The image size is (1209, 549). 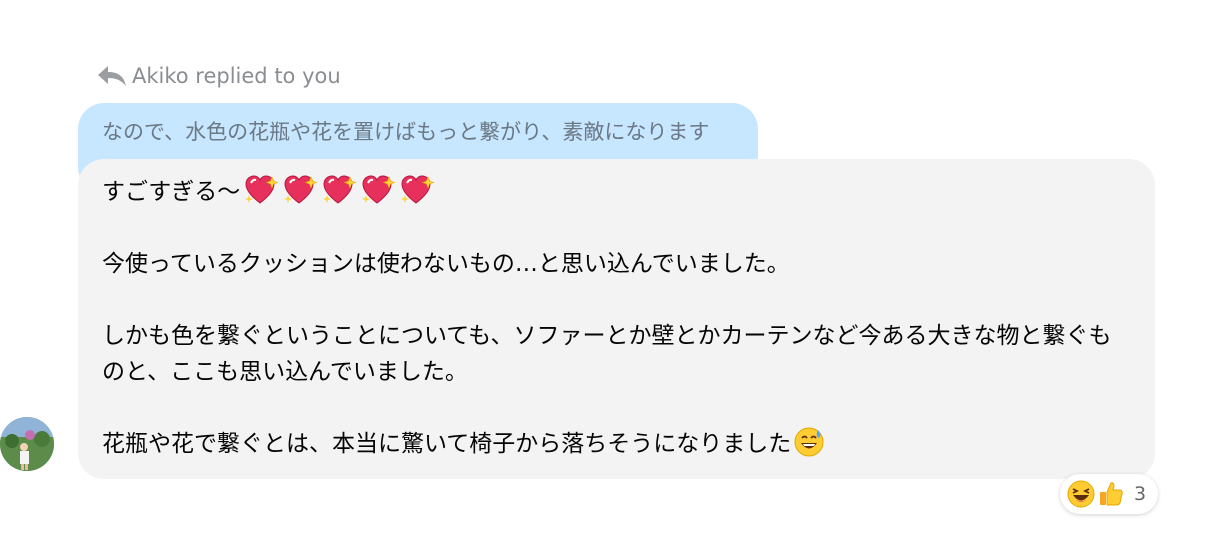 What do you see at coordinates (1081, 494) in the screenshot?
I see `laughing-face-icon` at bounding box center [1081, 494].